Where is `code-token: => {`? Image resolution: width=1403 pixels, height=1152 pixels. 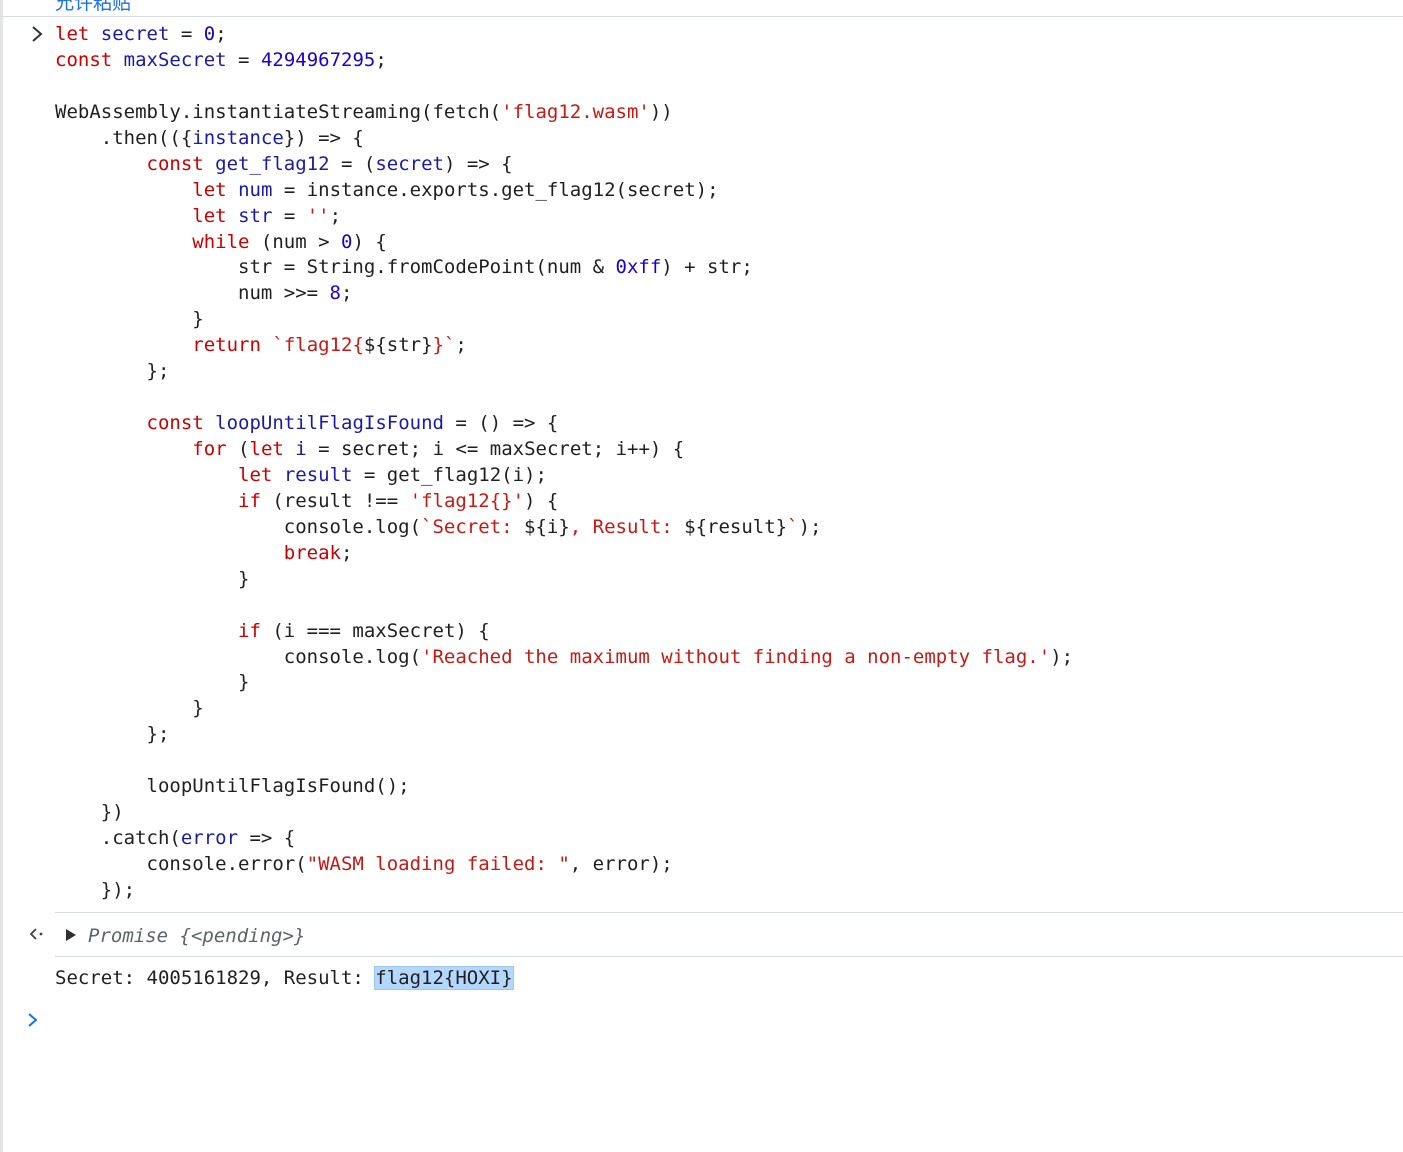
code-token: => { is located at coordinates (267, 838).